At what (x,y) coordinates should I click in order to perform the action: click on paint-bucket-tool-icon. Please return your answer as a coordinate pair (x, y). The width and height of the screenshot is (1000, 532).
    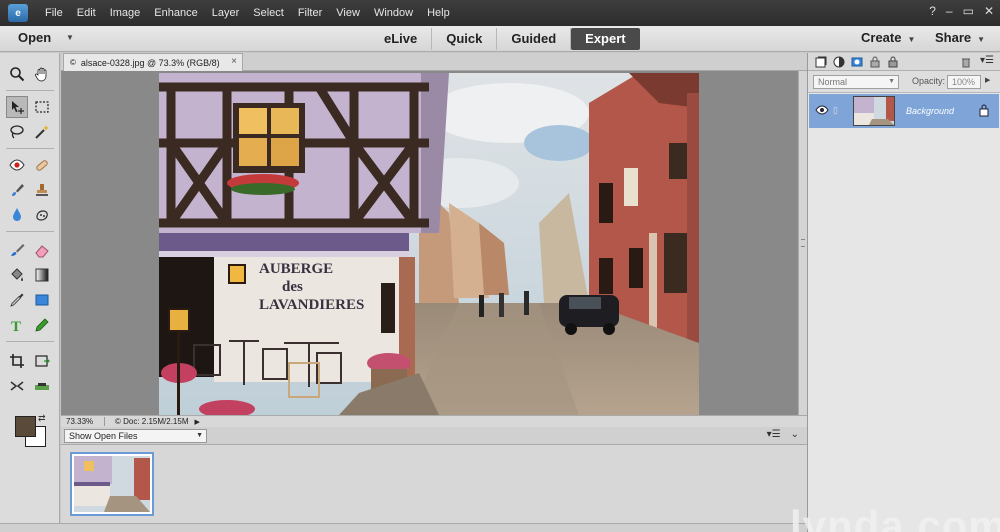
    Looking at the image, I should click on (17, 275).